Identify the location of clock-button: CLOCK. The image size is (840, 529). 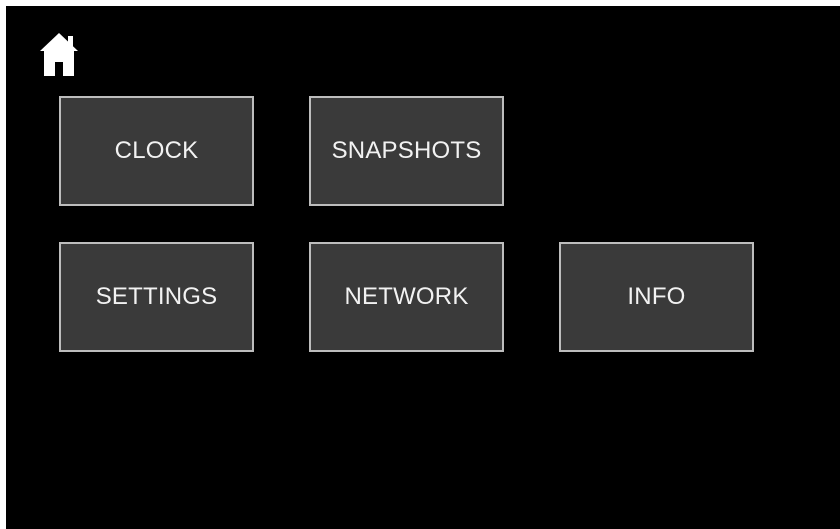
(156, 151).